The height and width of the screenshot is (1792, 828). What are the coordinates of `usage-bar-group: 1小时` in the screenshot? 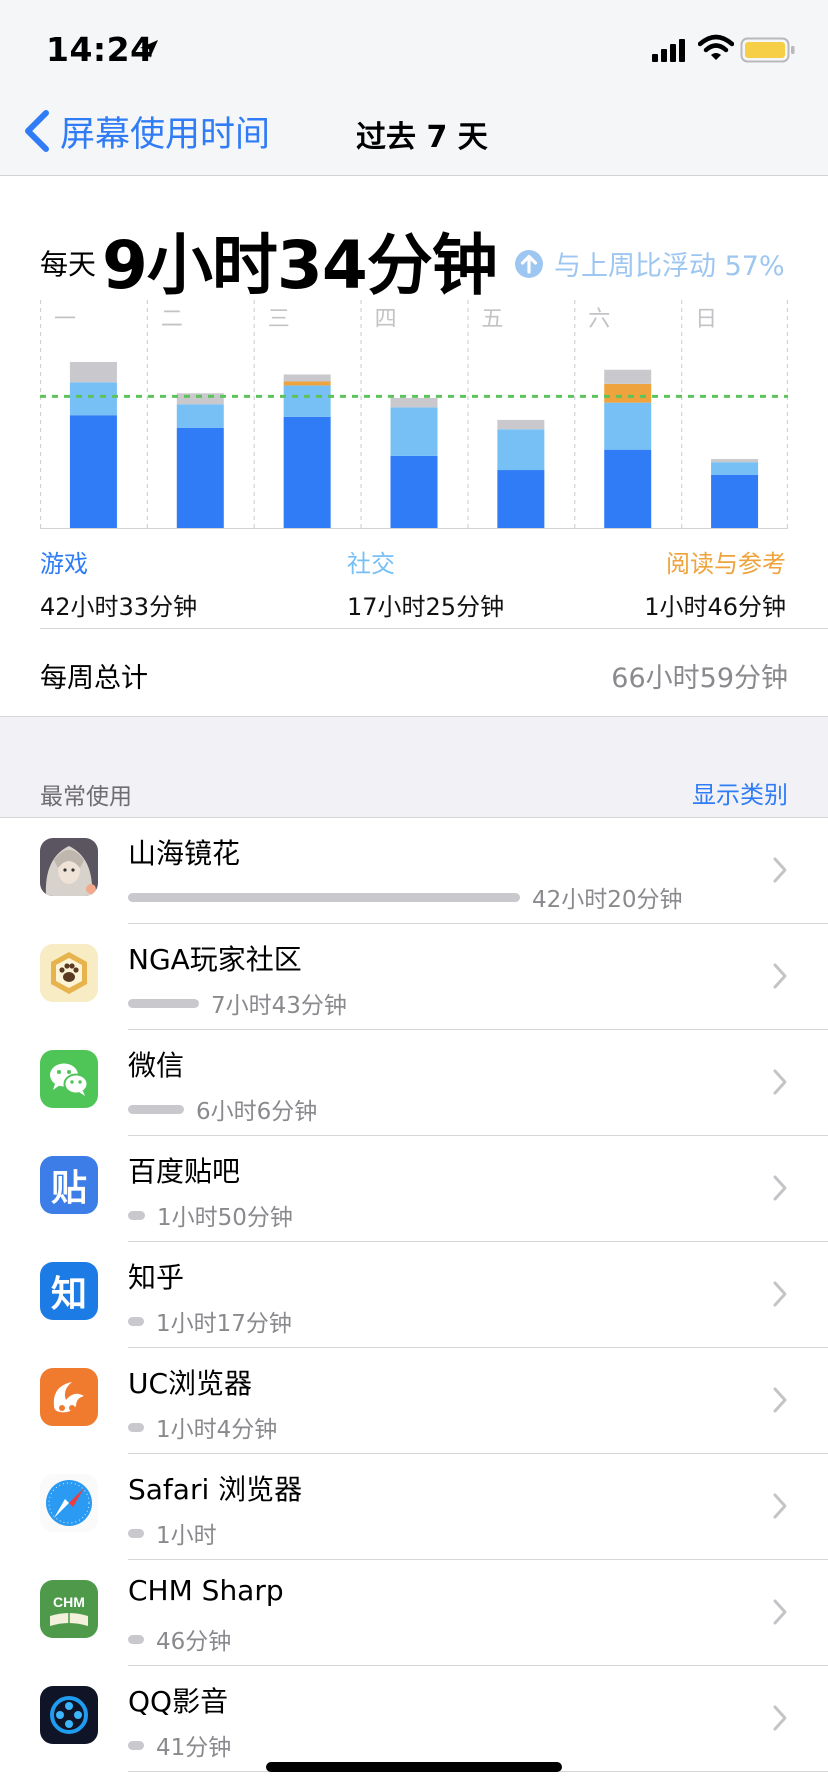 It's located at (172, 1535).